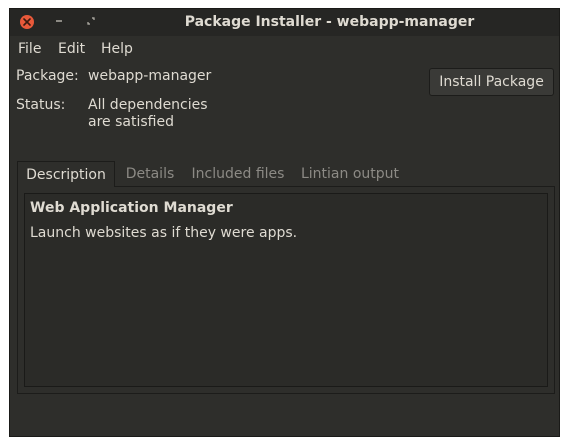  What do you see at coordinates (29, 49) in the screenshot?
I see `menu-file: File` at bounding box center [29, 49].